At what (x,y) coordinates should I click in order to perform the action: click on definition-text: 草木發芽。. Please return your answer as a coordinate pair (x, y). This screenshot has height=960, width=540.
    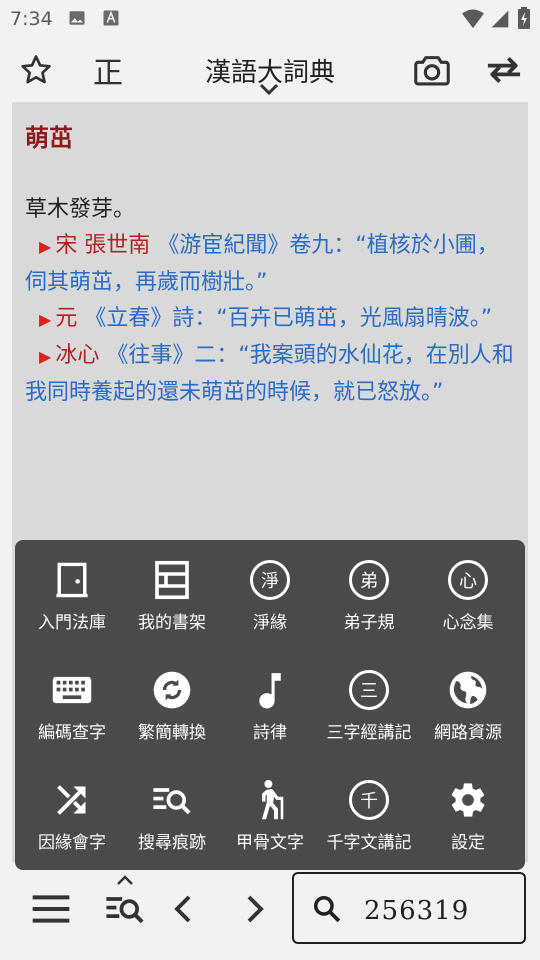
    Looking at the image, I should click on (80, 209).